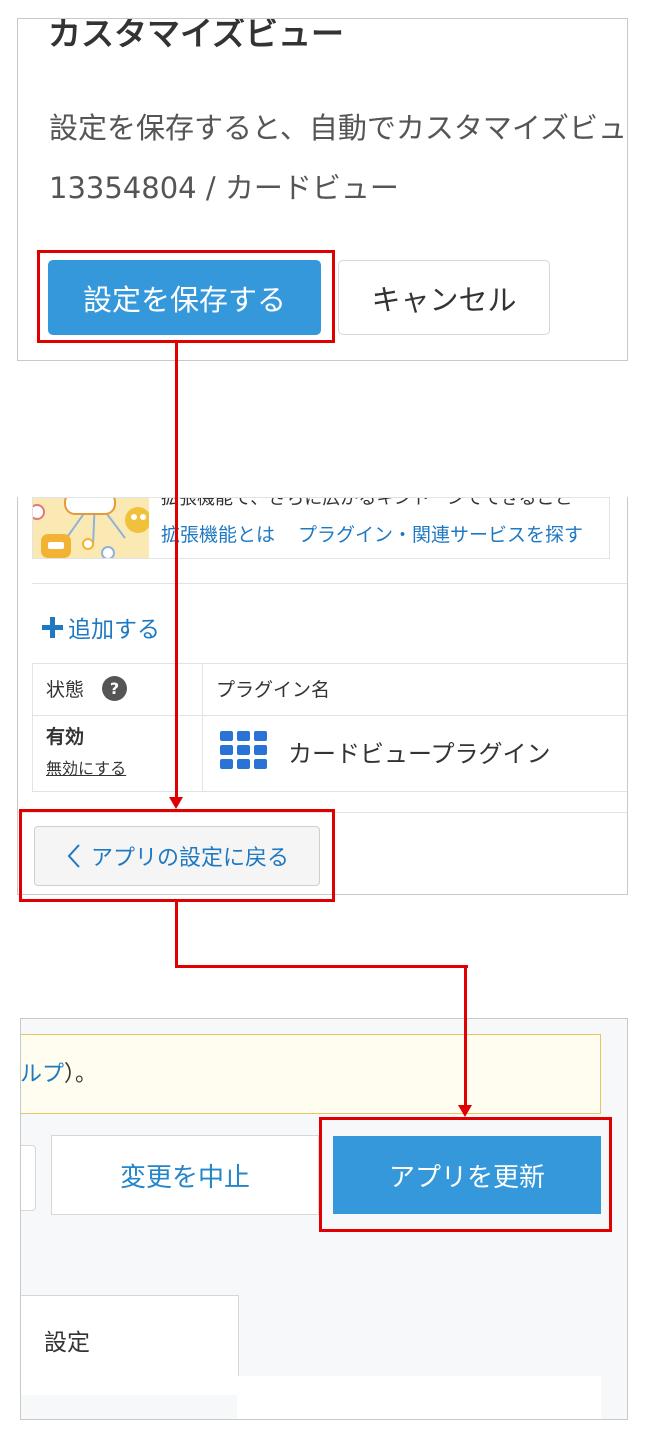  I want to click on find-plugins-link: プラグイン・関連サービスを探す, so click(440, 533).